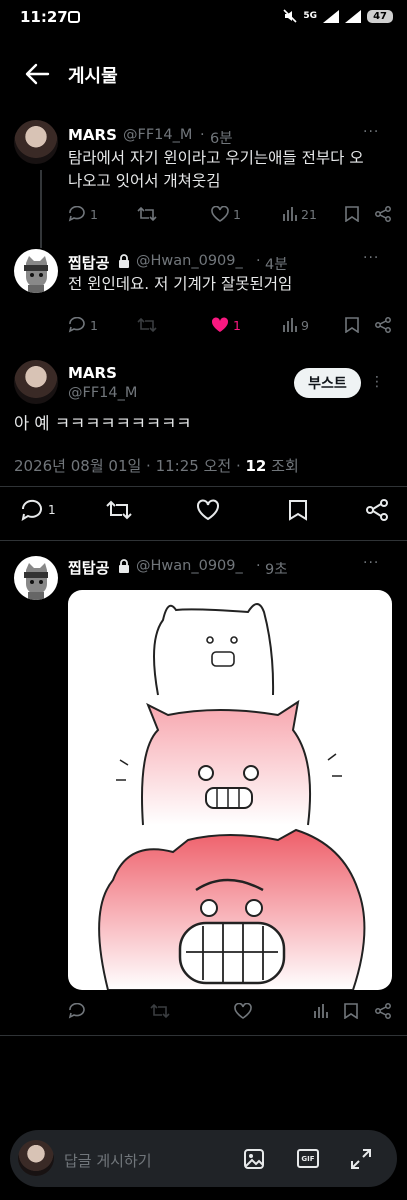 The width and height of the screenshot is (407, 1200). Describe the element at coordinates (37, 74) in the screenshot. I see `back-arrow-icon` at that location.